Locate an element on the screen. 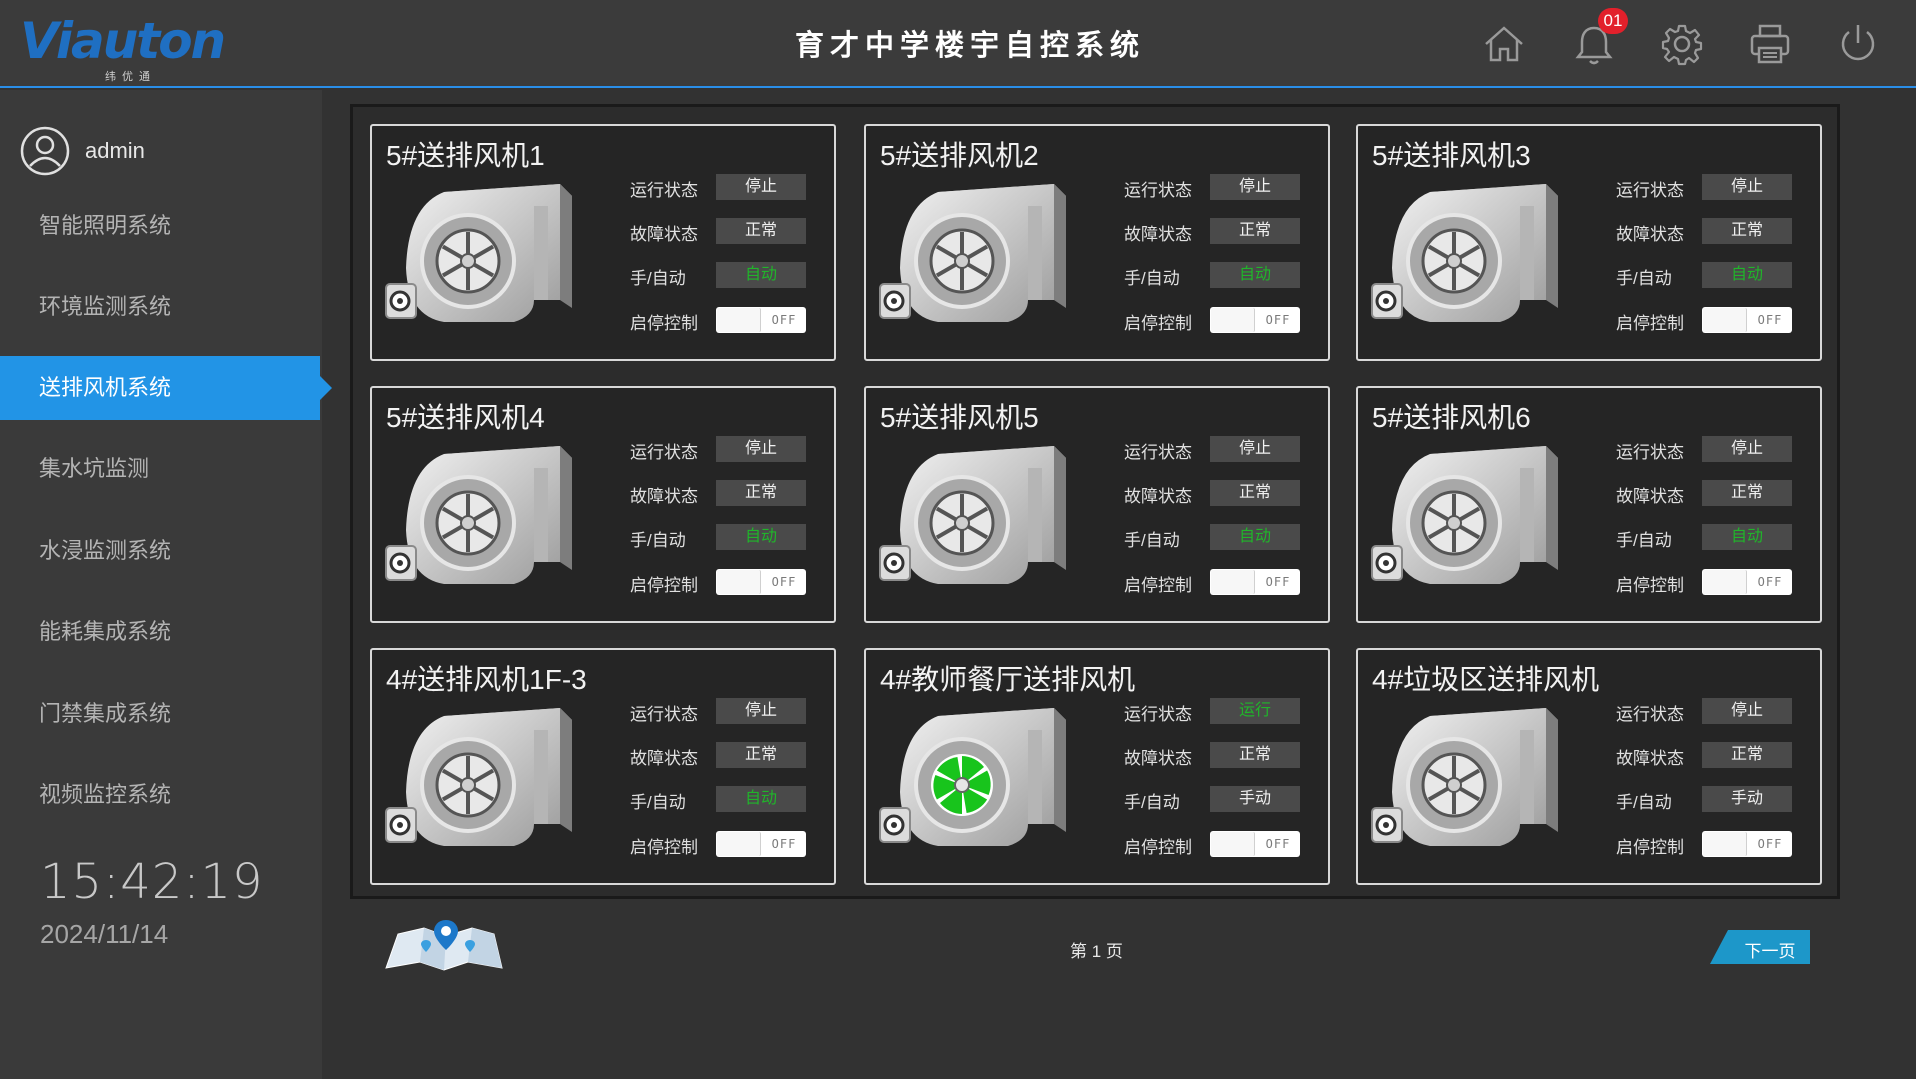 The image size is (1919, 1079). page-indicator: 第 1 页 is located at coordinates (1096, 951).